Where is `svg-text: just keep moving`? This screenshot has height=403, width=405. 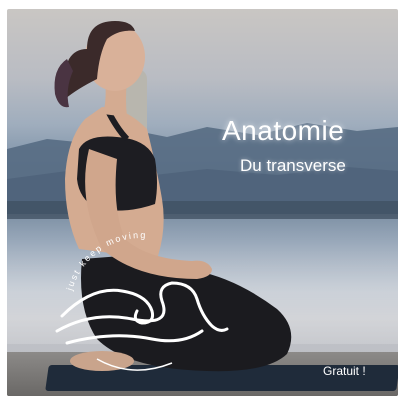 svg-text: just keep moving is located at coordinates (105, 262).